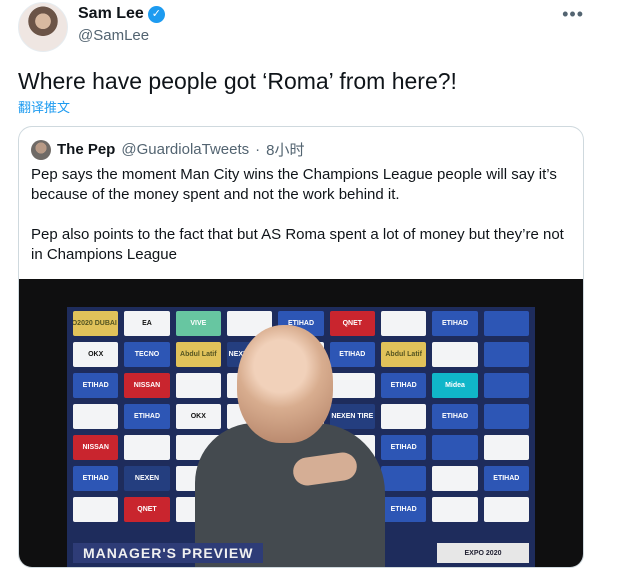 This screenshot has height=568, width=628. I want to click on sponsor-logo: OKX, so click(96, 354).